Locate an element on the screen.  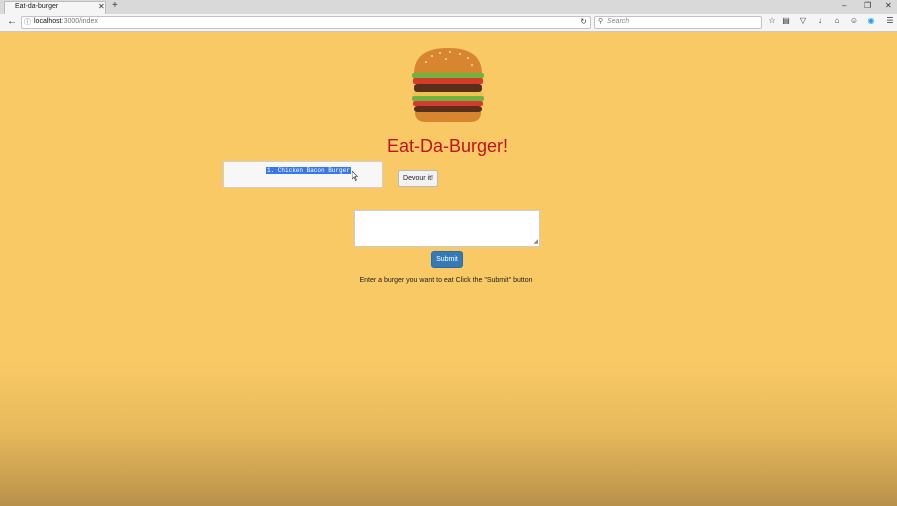
search-icon: ⚲ is located at coordinates (601, 21).